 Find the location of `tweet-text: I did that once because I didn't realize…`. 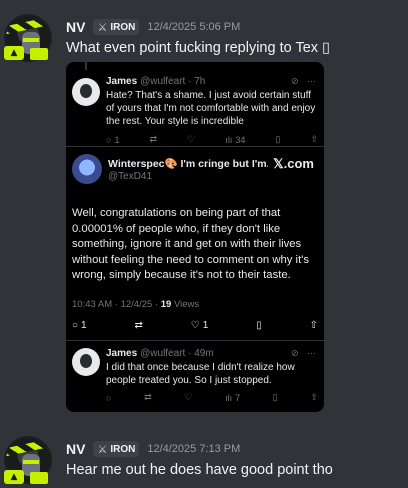

tweet-text: I did that once because I didn't realize… is located at coordinates (200, 374).